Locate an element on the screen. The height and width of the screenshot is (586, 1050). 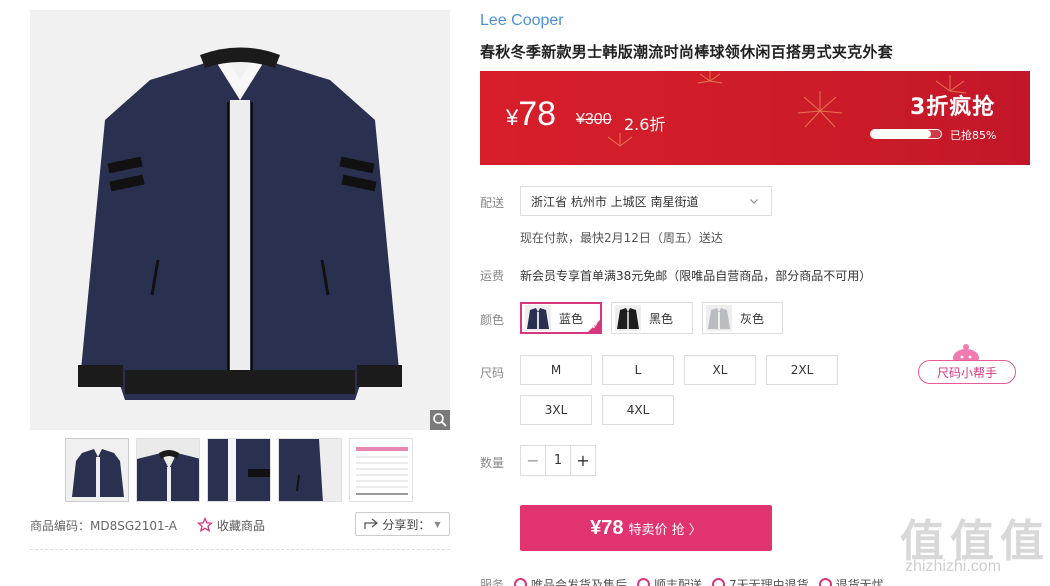
size-label: 尺码 is located at coordinates (492, 373).